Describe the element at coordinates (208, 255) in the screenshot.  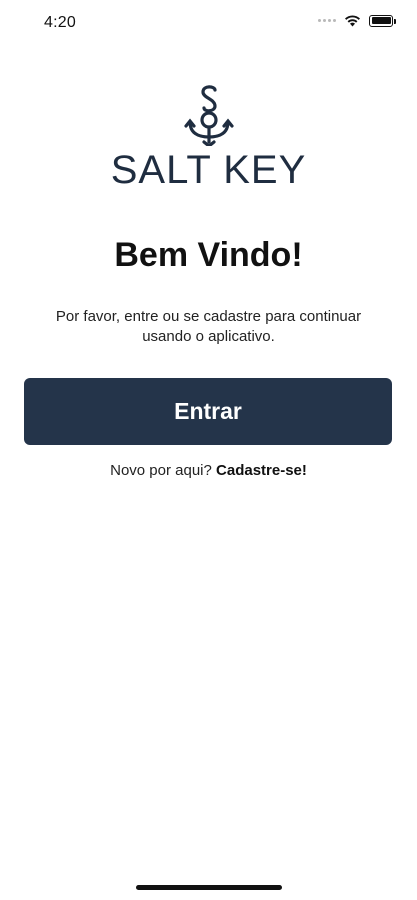
I see `welcome-title: Bem Vindo!` at that location.